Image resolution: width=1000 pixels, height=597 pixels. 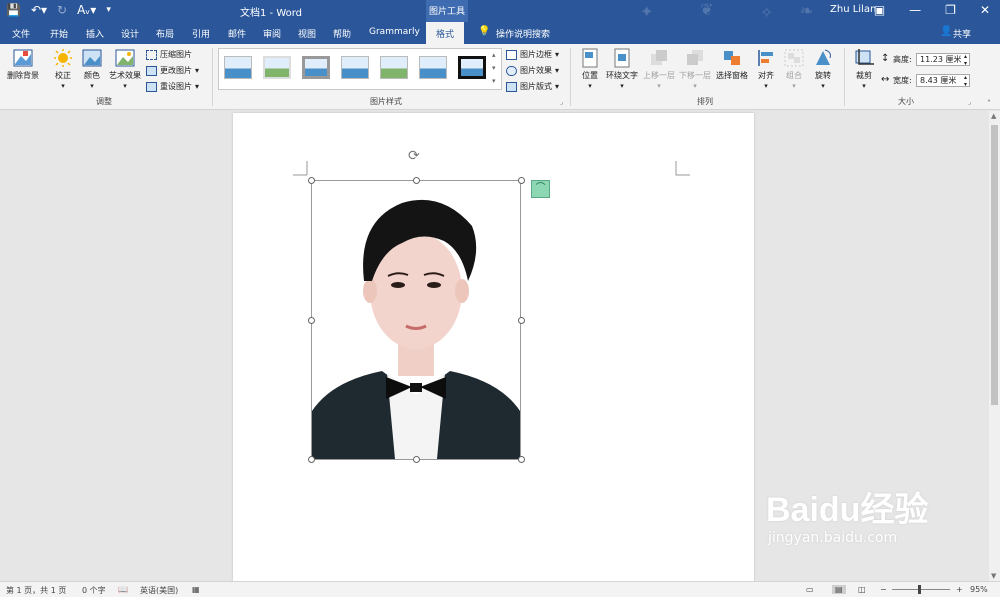 What do you see at coordinates (847, 518) in the screenshot?
I see `baidu-watermark: Baidu经验 jingyan.baidu.com` at bounding box center [847, 518].